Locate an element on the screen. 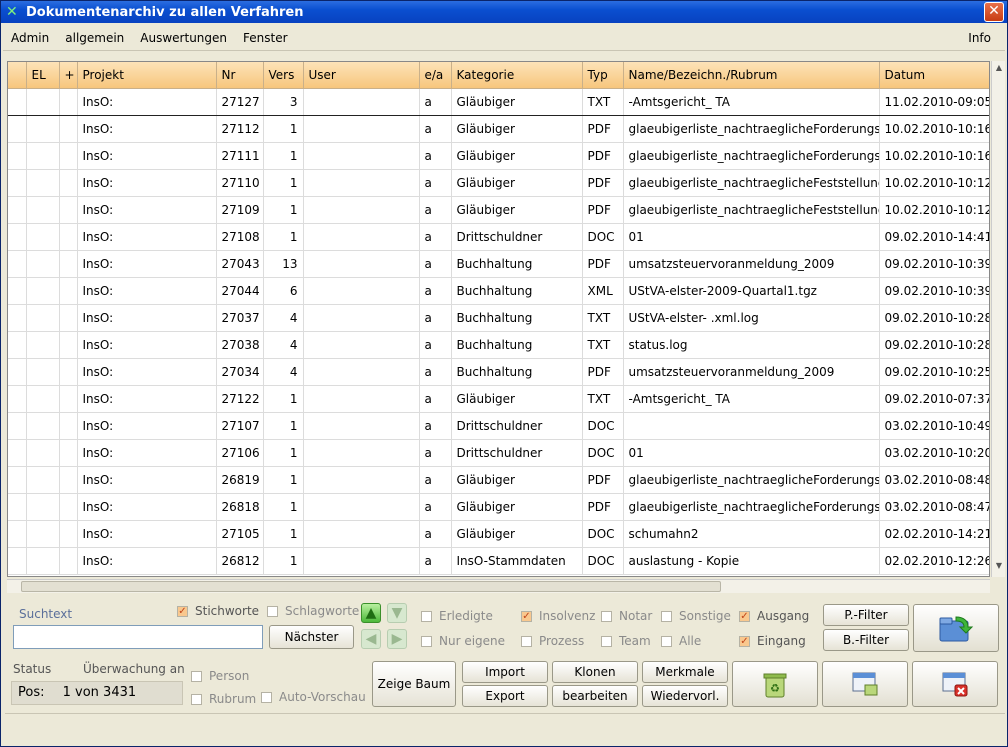  checkbox-notar: Notar is located at coordinates (626, 616).